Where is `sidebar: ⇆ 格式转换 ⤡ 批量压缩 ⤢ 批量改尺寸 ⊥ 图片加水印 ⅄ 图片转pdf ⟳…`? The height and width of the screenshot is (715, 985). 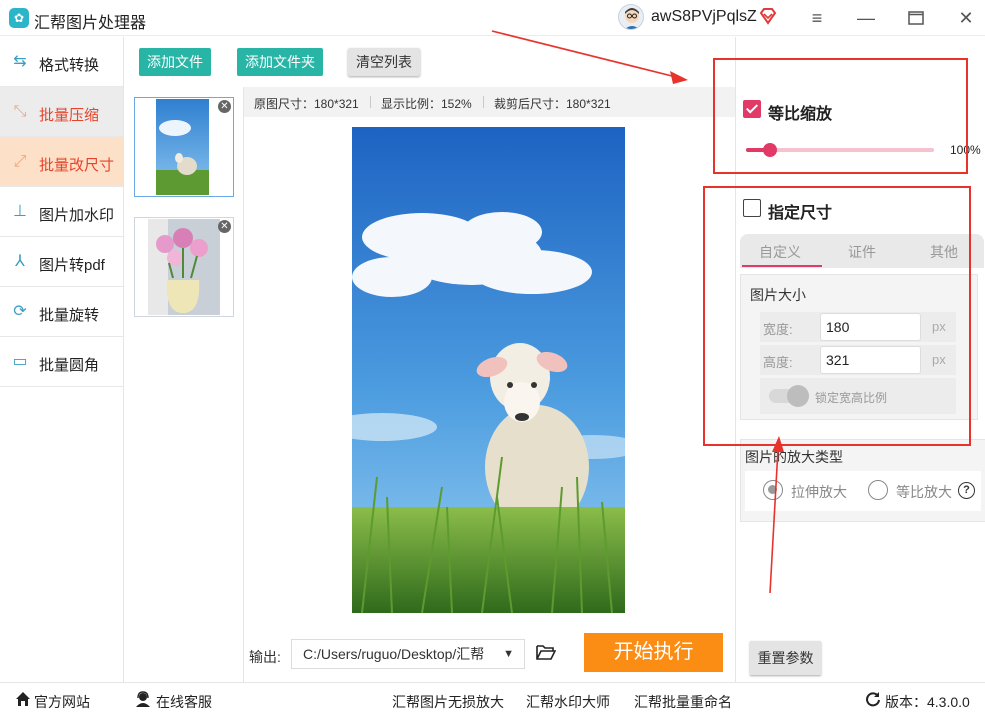 sidebar: ⇆ 格式转换 ⤡ 批量压缩 ⤢ 批量改尺寸 ⊥ 图片加水印 ⅄ 图片转pdf ⟳… is located at coordinates (62, 359).